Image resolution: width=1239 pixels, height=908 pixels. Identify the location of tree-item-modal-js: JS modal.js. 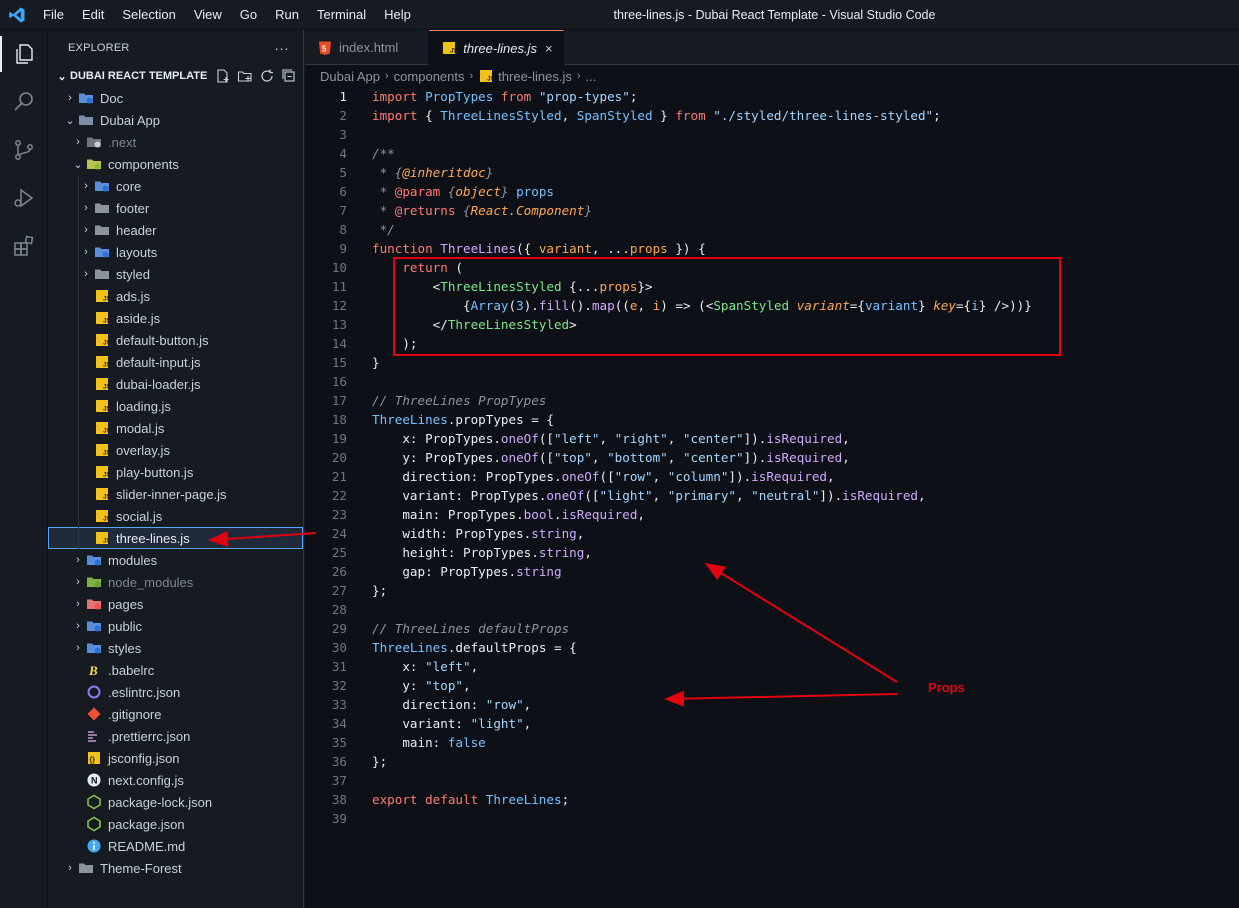
(175, 428).